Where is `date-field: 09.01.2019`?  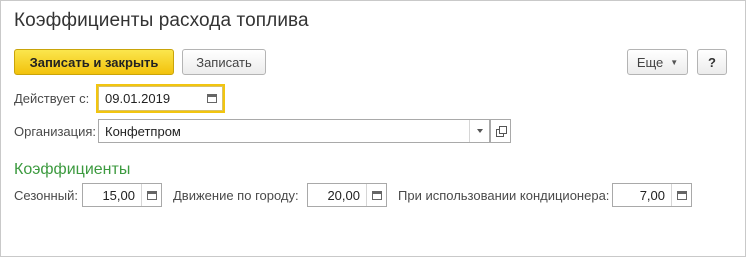 date-field: 09.01.2019 is located at coordinates (160, 98).